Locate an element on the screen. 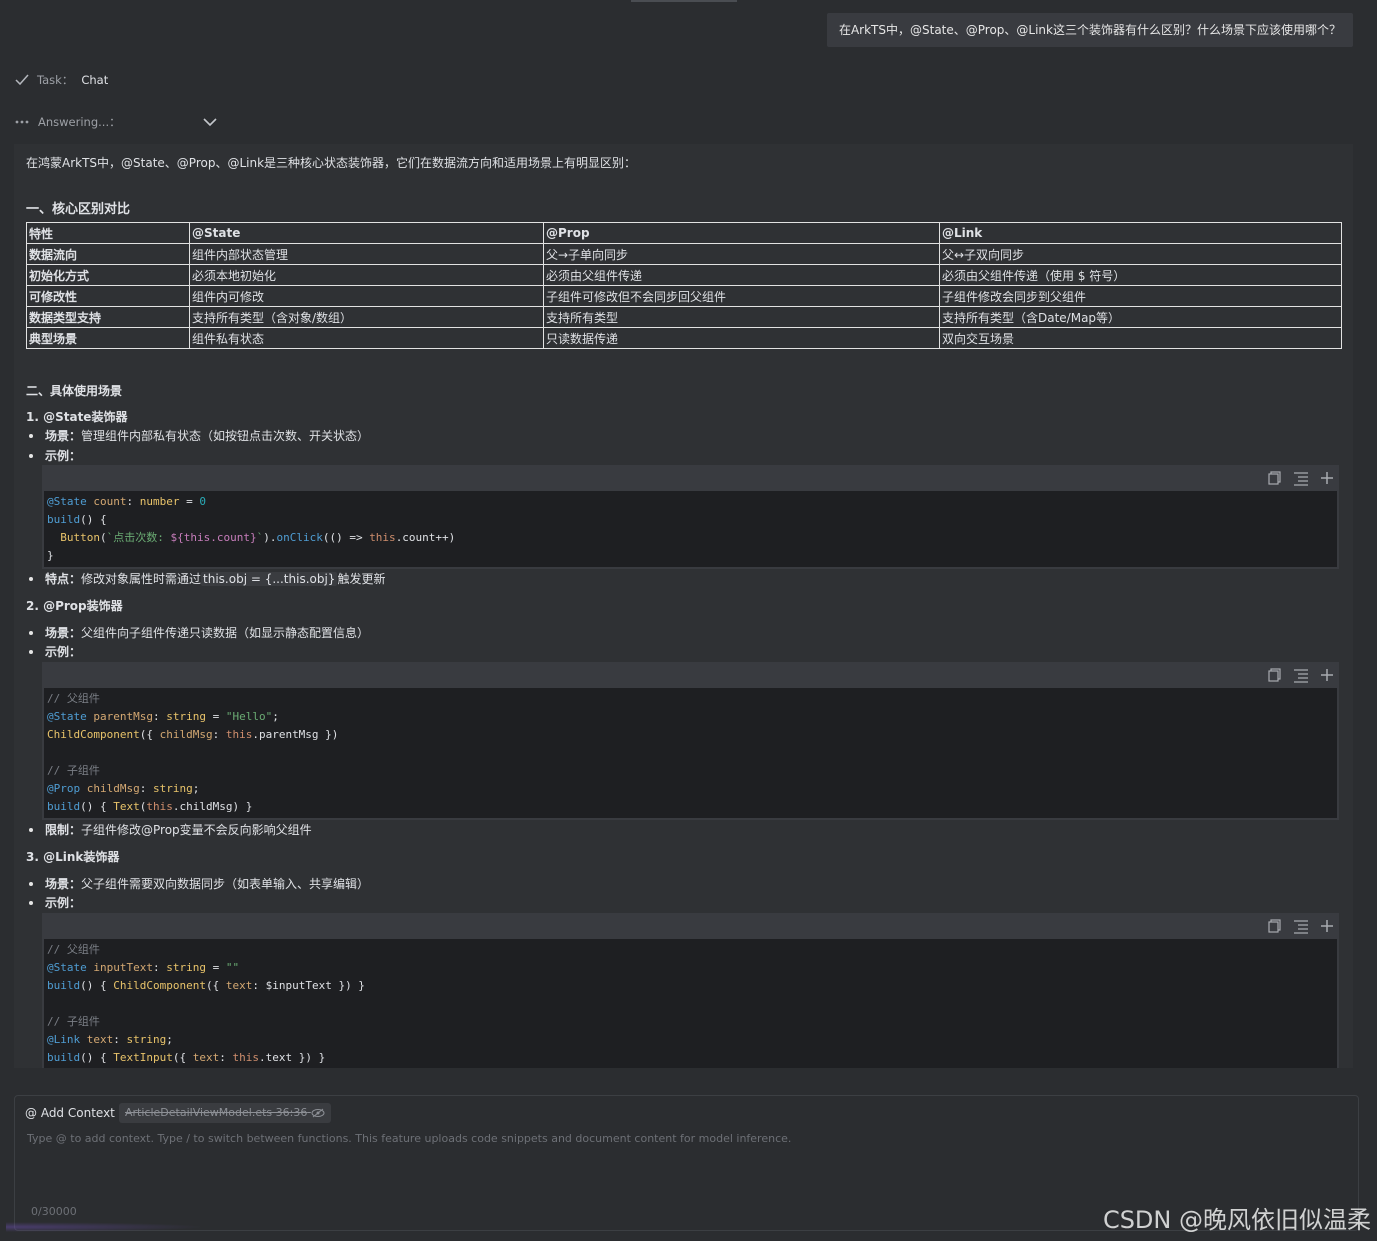 Image resolution: width=1377 pixels, height=1241 pixels. table-row: 初始化方式 必须本地初始化 必须由父组件传递 必须由父组件传递（使用 $ 符号） is located at coordinates (684, 275).